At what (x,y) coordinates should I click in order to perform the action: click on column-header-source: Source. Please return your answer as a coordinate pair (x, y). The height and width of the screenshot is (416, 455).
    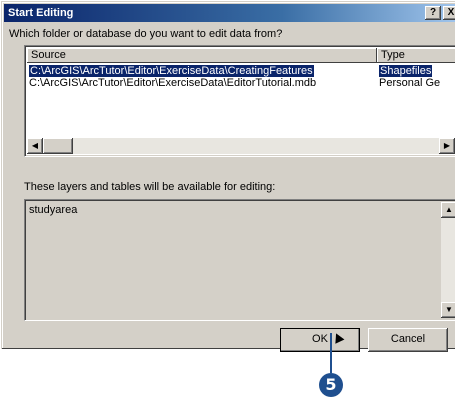
    Looking at the image, I should click on (202, 55).